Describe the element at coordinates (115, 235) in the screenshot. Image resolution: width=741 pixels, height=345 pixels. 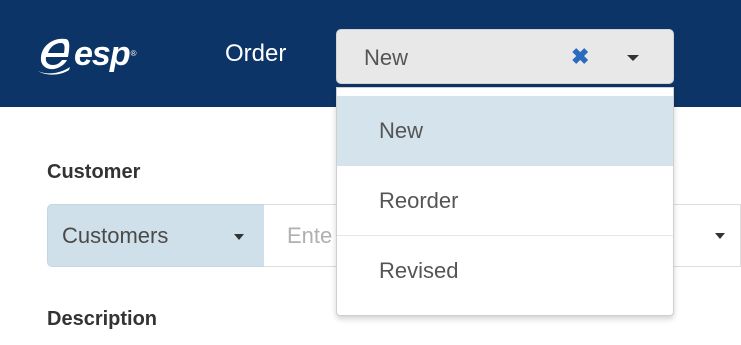
I see `customer-type-value: Customers` at that location.